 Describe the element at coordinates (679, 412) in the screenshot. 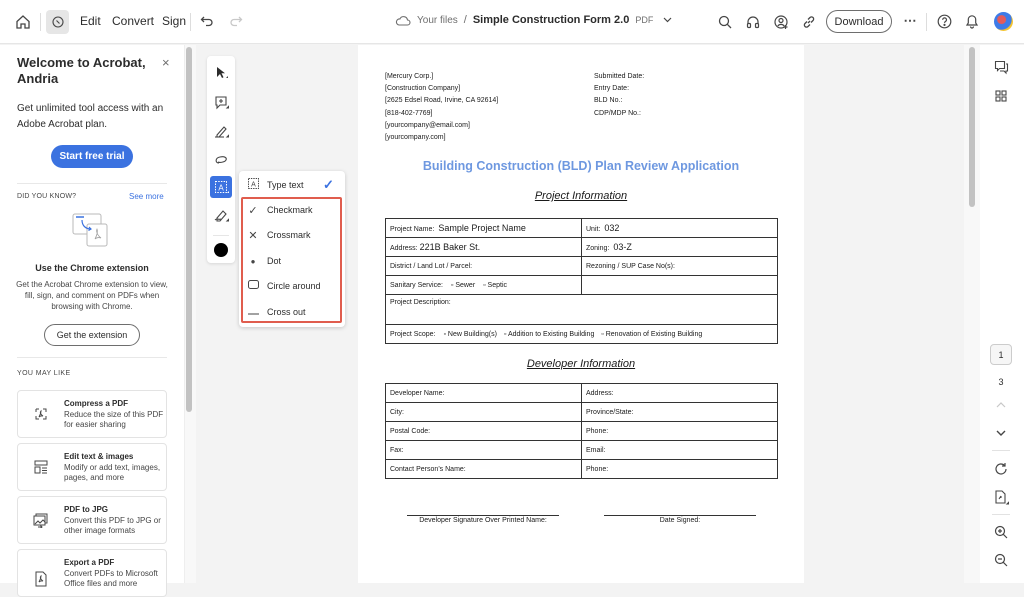

I see `form-field: Province/State:` at that location.